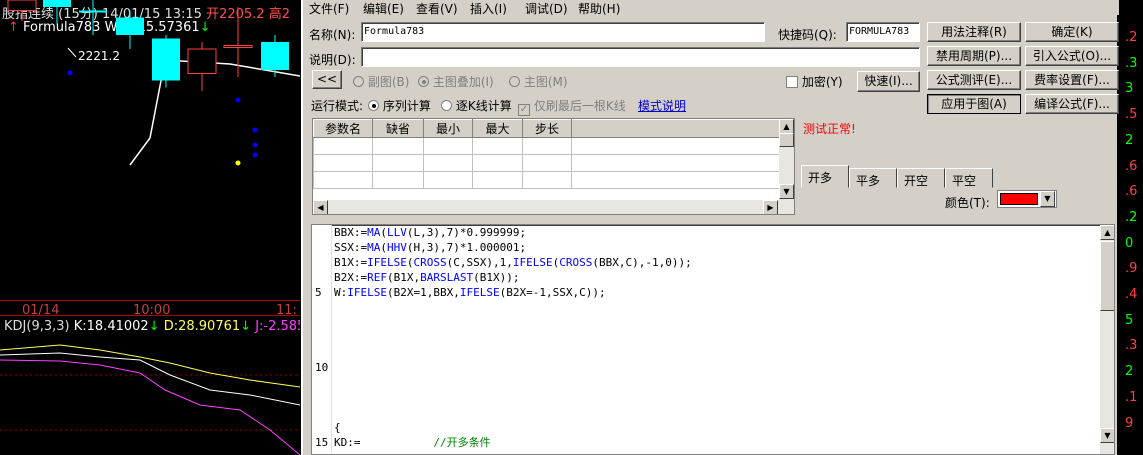 The image size is (1143, 455). Describe the element at coordinates (456, 81) in the screenshot. I see `radio-main-overlay: 主图叠加(I)` at that location.